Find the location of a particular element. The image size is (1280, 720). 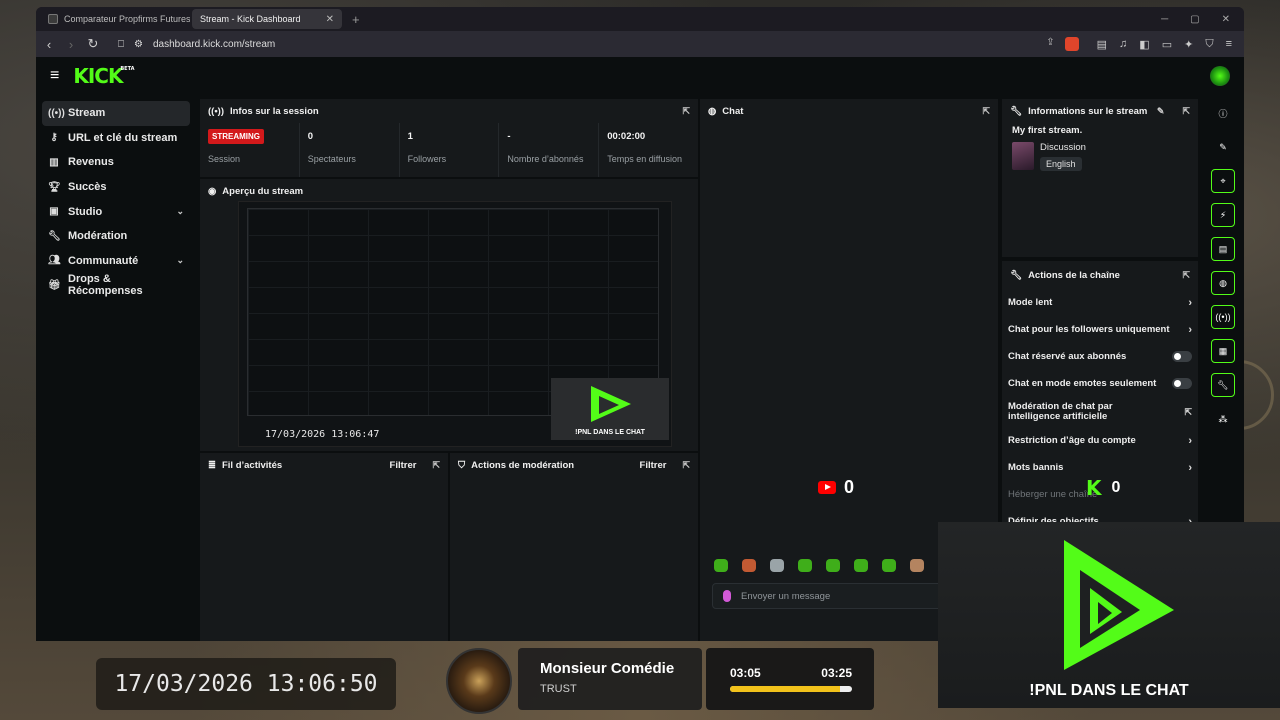

channel-action-1: Chat pour les followers uniquement › is located at coordinates (1100, 329).